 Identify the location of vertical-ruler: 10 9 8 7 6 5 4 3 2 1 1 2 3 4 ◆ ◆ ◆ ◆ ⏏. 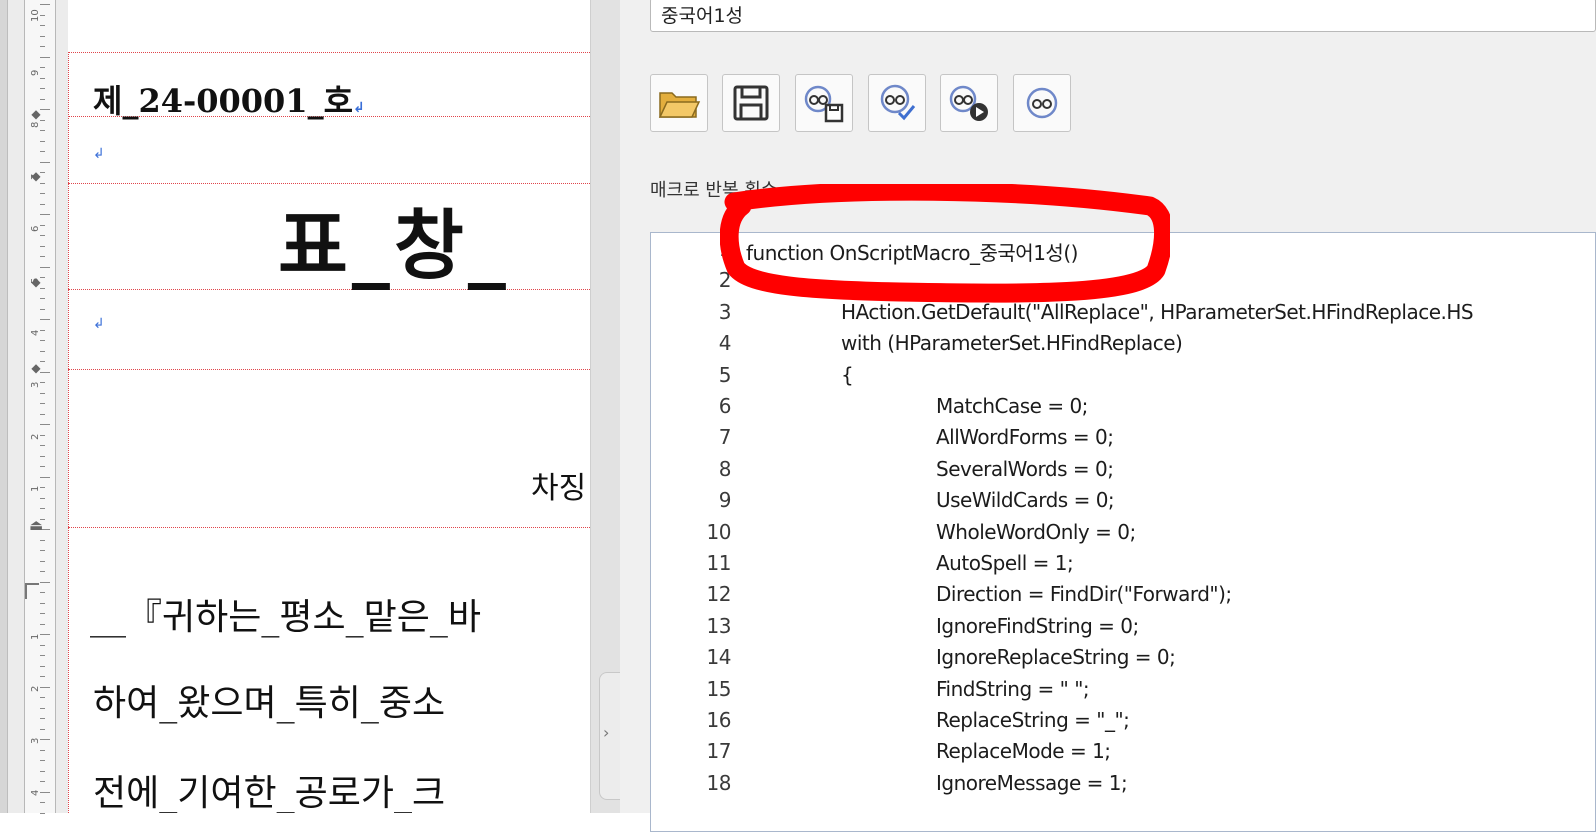
(34, 407).